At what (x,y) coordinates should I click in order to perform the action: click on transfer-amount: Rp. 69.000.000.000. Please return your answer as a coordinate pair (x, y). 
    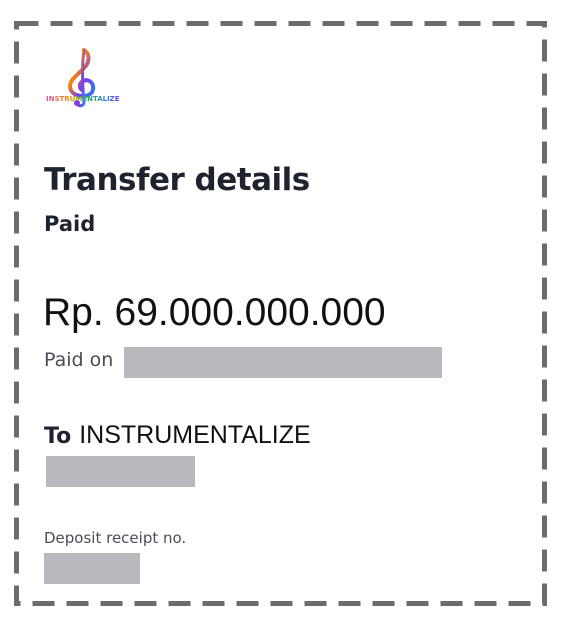
    Looking at the image, I should click on (214, 312).